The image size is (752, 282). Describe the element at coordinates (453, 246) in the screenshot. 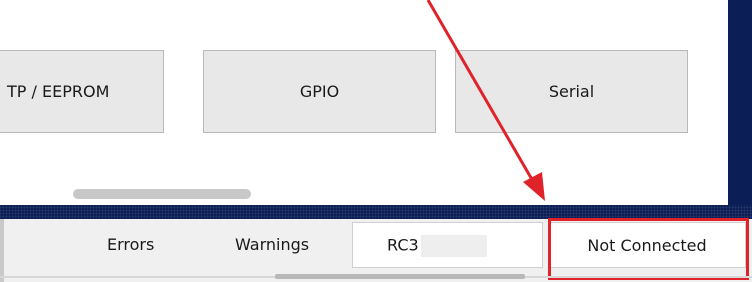

I see `redacted-area` at that location.